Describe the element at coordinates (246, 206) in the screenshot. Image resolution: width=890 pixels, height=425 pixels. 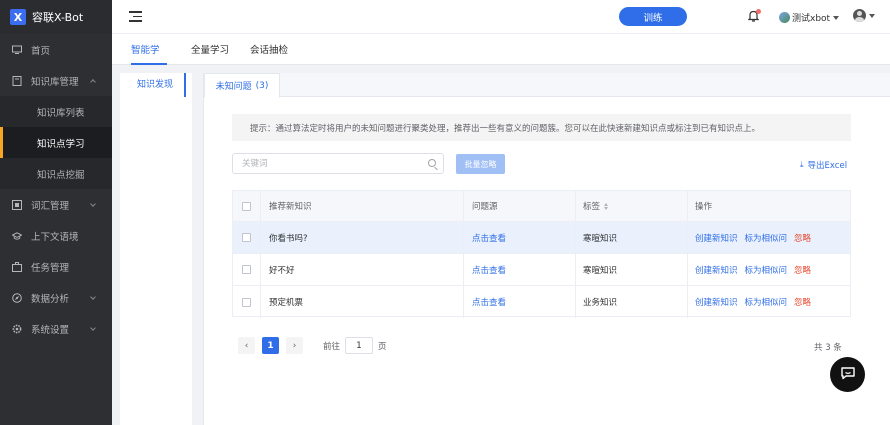
I see `select-all-checkbox` at that location.